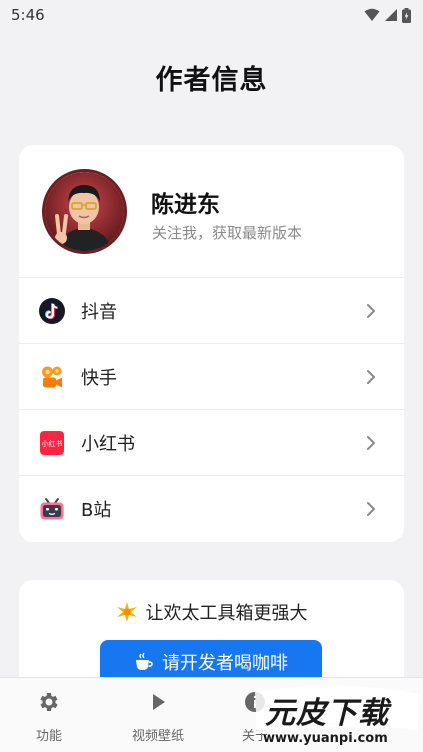 The width and height of the screenshot is (423, 752). What do you see at coordinates (99, 378) in the screenshot?
I see `link-label-kuaishou: 快手` at bounding box center [99, 378].